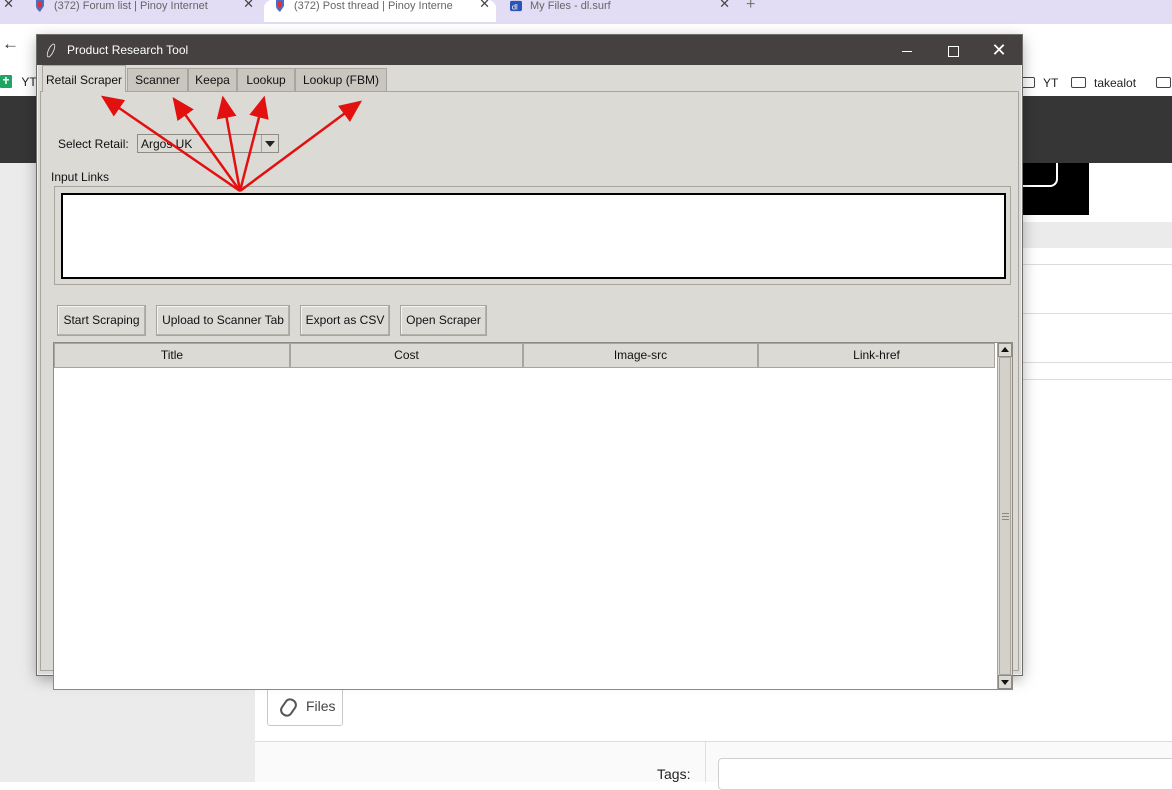 This screenshot has height=790, width=1172. What do you see at coordinates (1096, 235) in the screenshot?
I see `page-grey-strip` at bounding box center [1096, 235].